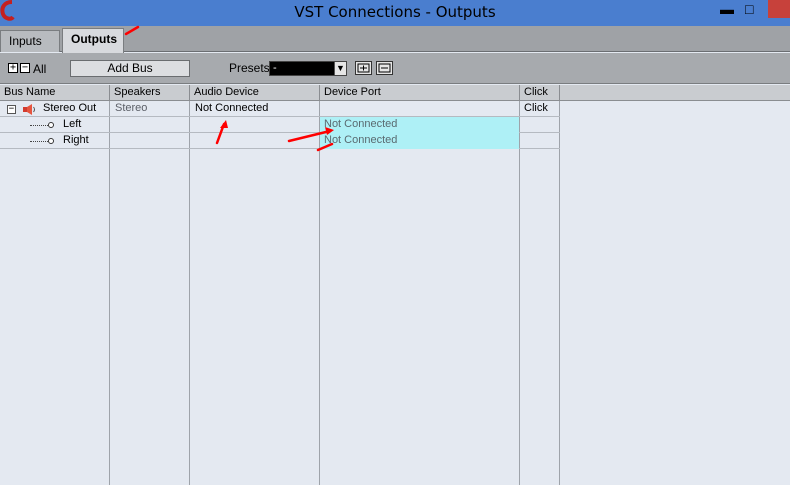 This screenshot has height=485, width=790. Describe the element at coordinates (11, 109) in the screenshot. I see `collapse-tree-icon: −` at that location.